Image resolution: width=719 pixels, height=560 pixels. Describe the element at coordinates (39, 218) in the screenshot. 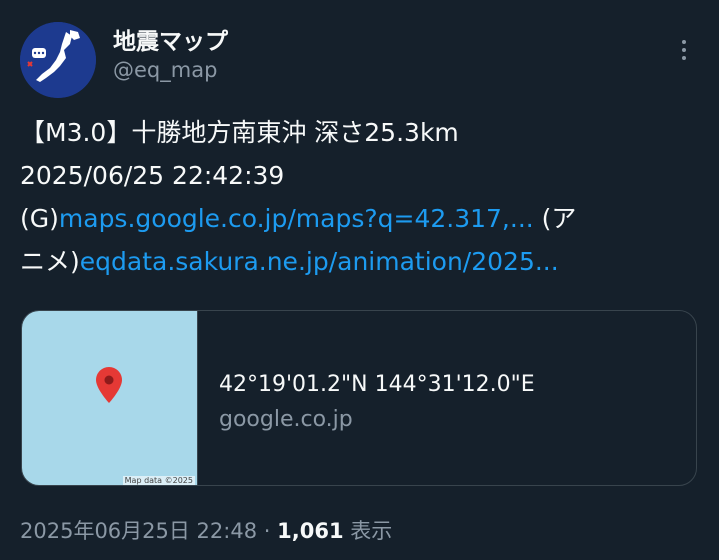

I see `google-link-prefix: (G)` at that location.